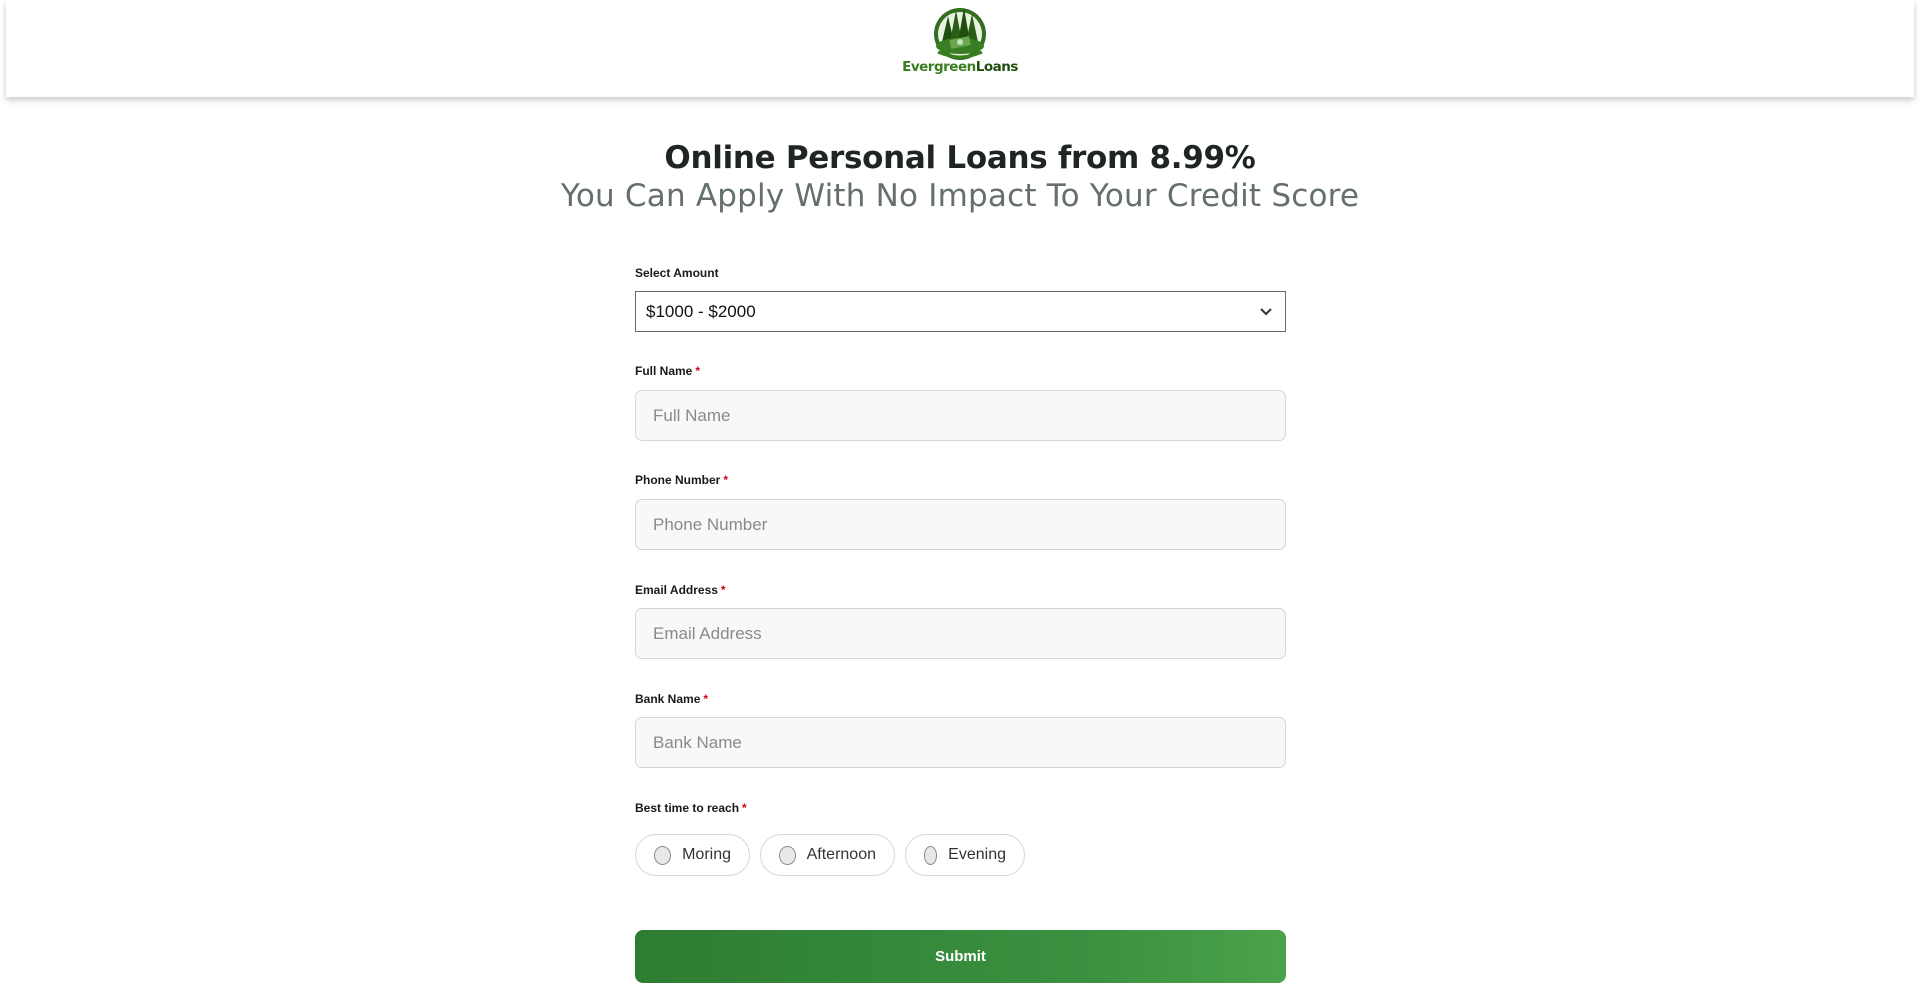 The height and width of the screenshot is (993, 1920). I want to click on radio-afternoon: Afternoon, so click(827, 855).